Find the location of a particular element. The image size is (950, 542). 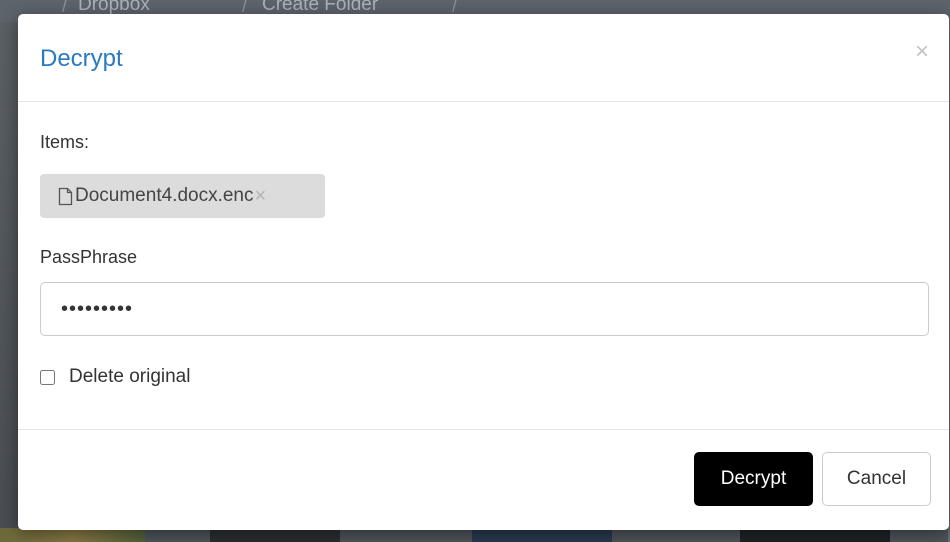

item-tag: Document4.docx.enc × is located at coordinates (182, 196).